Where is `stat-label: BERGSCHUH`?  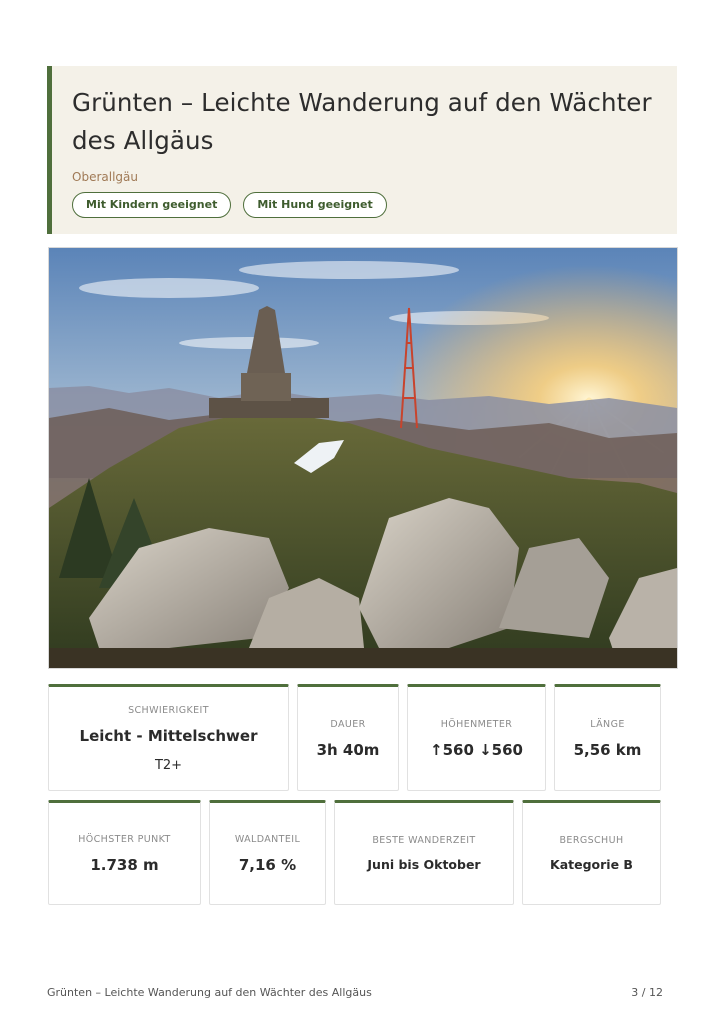 stat-label: BERGSCHUH is located at coordinates (591, 840).